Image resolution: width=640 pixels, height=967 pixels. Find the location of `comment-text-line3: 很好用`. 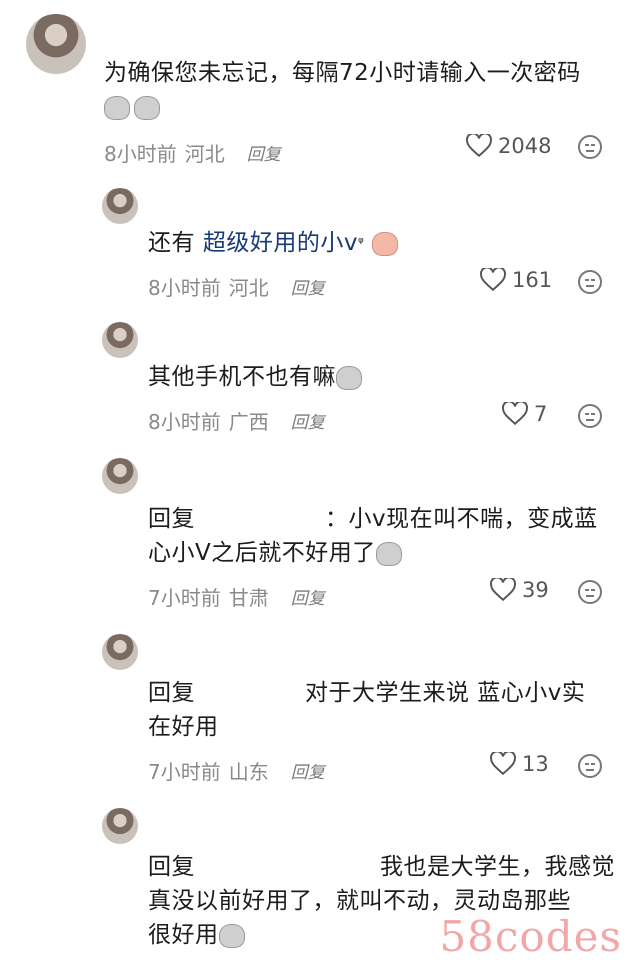

comment-text-line3: 很好用 is located at coordinates (198, 935).